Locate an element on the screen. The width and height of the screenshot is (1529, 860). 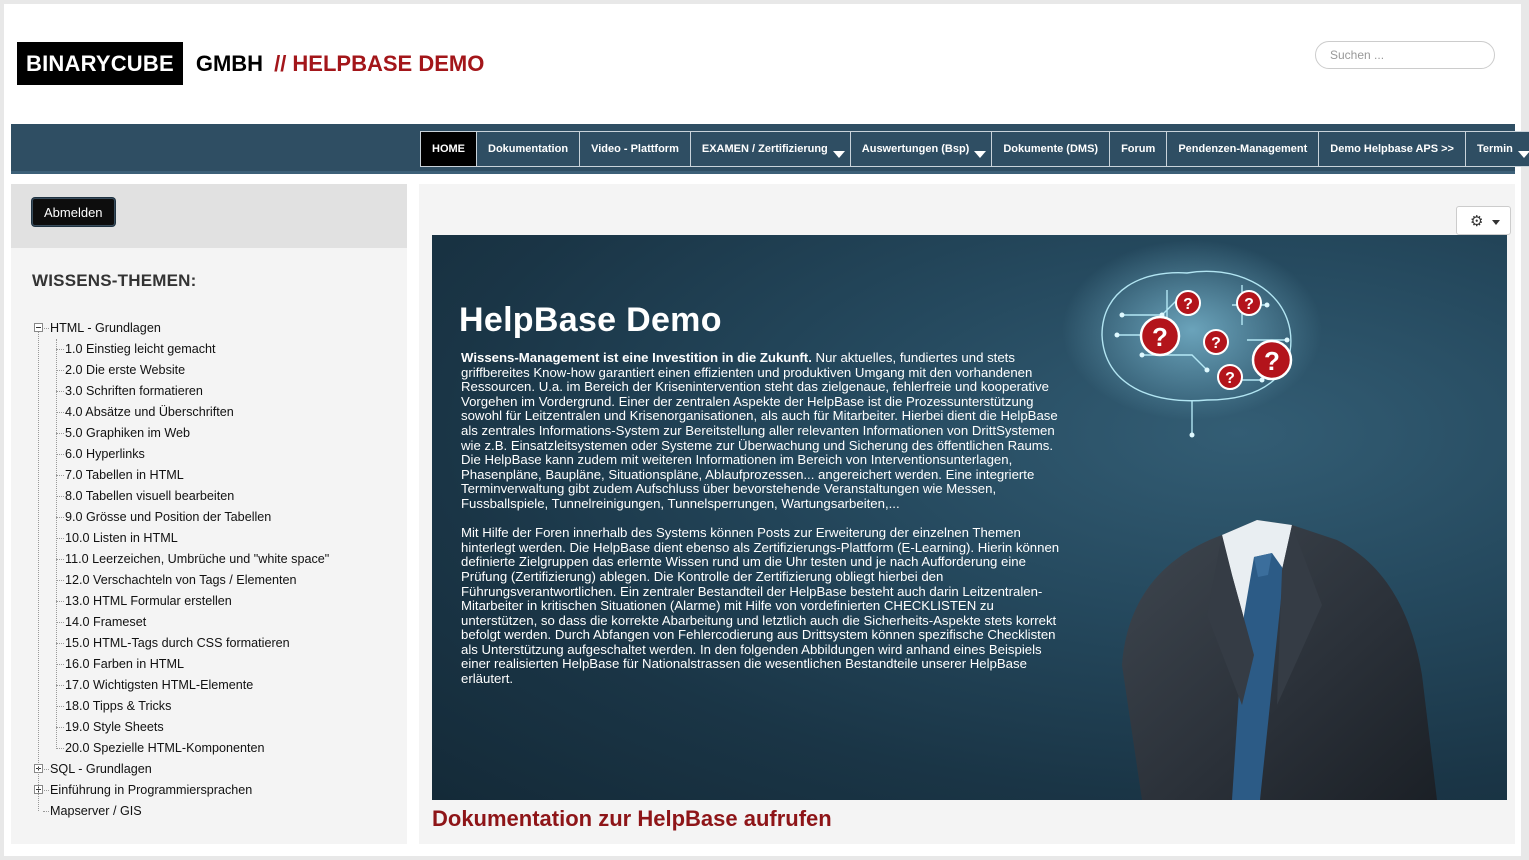
tree-leaf-label: 12.0 Verschachteln von Tags / Elementen is located at coordinates (181, 580).